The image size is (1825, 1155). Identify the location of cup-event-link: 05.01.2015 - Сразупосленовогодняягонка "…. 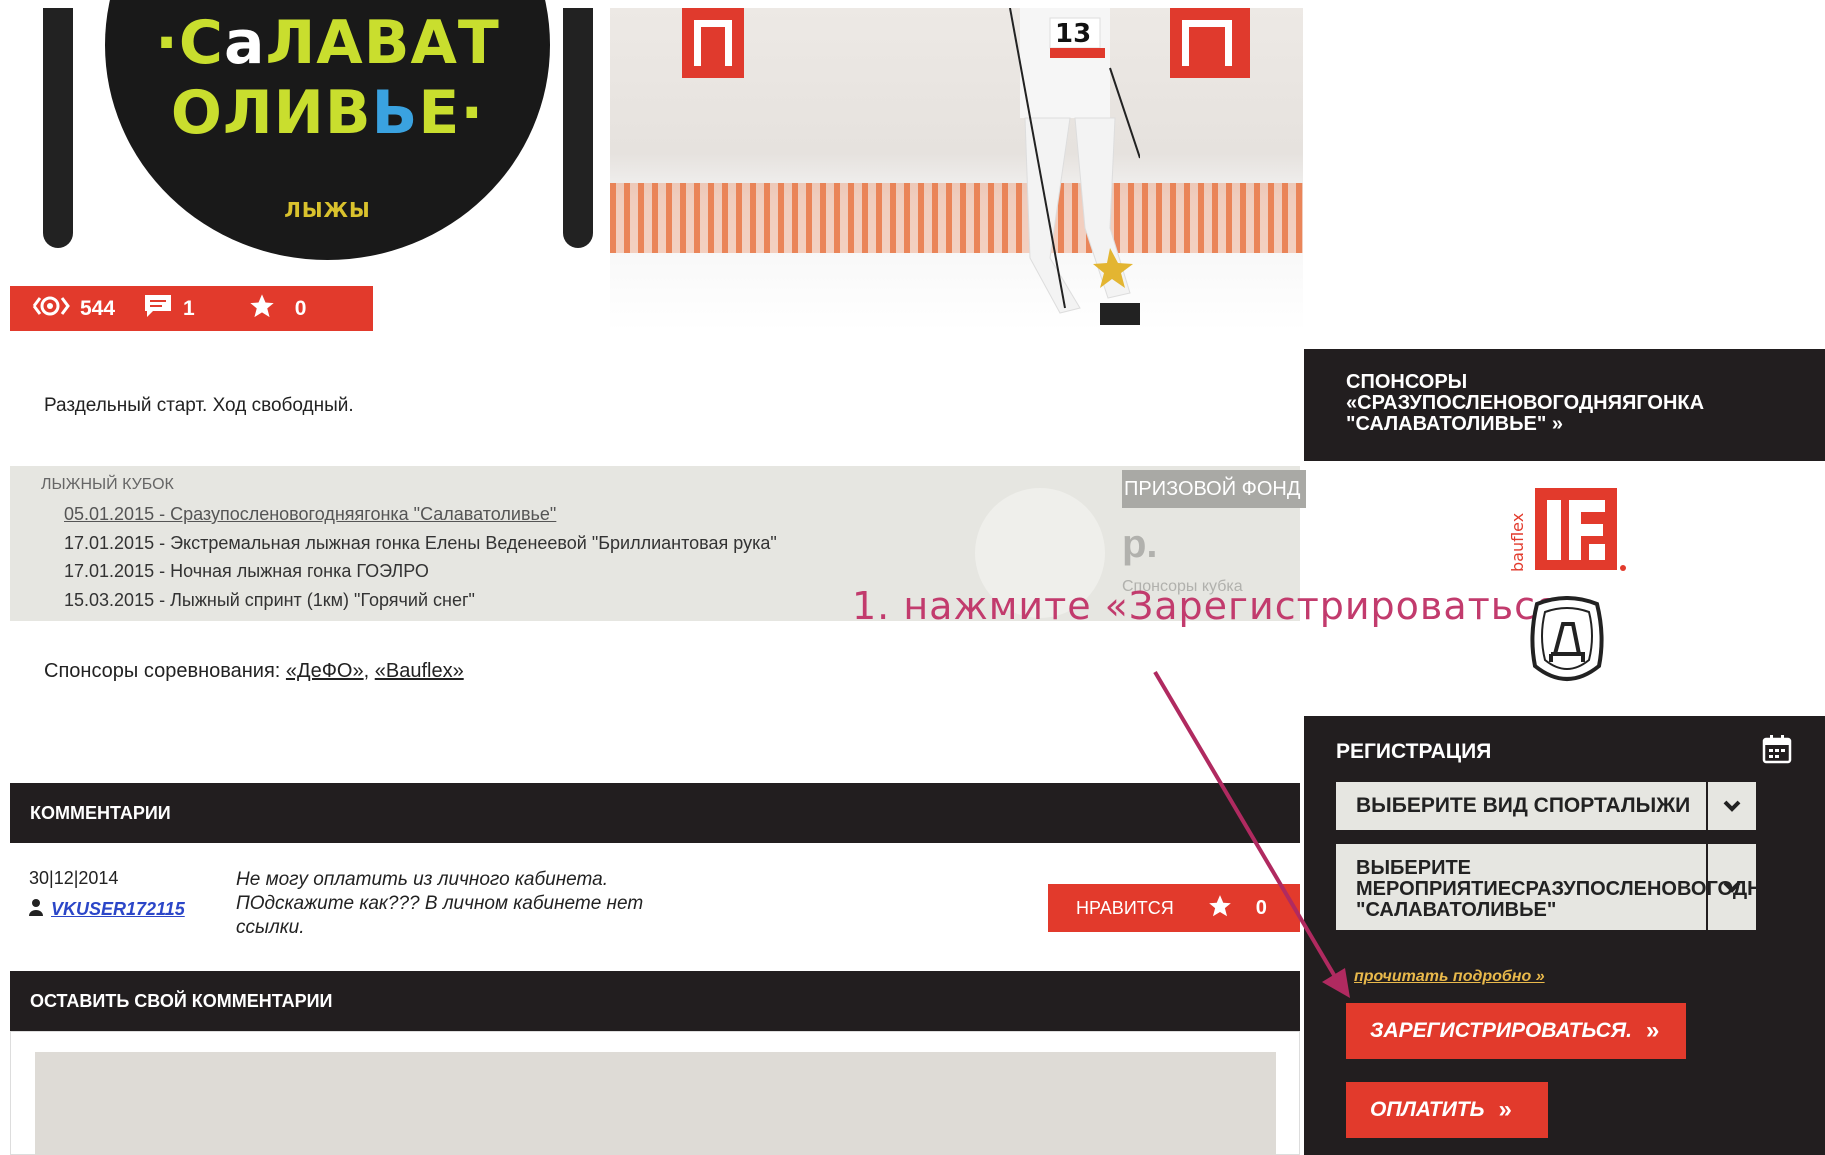
(310, 514).